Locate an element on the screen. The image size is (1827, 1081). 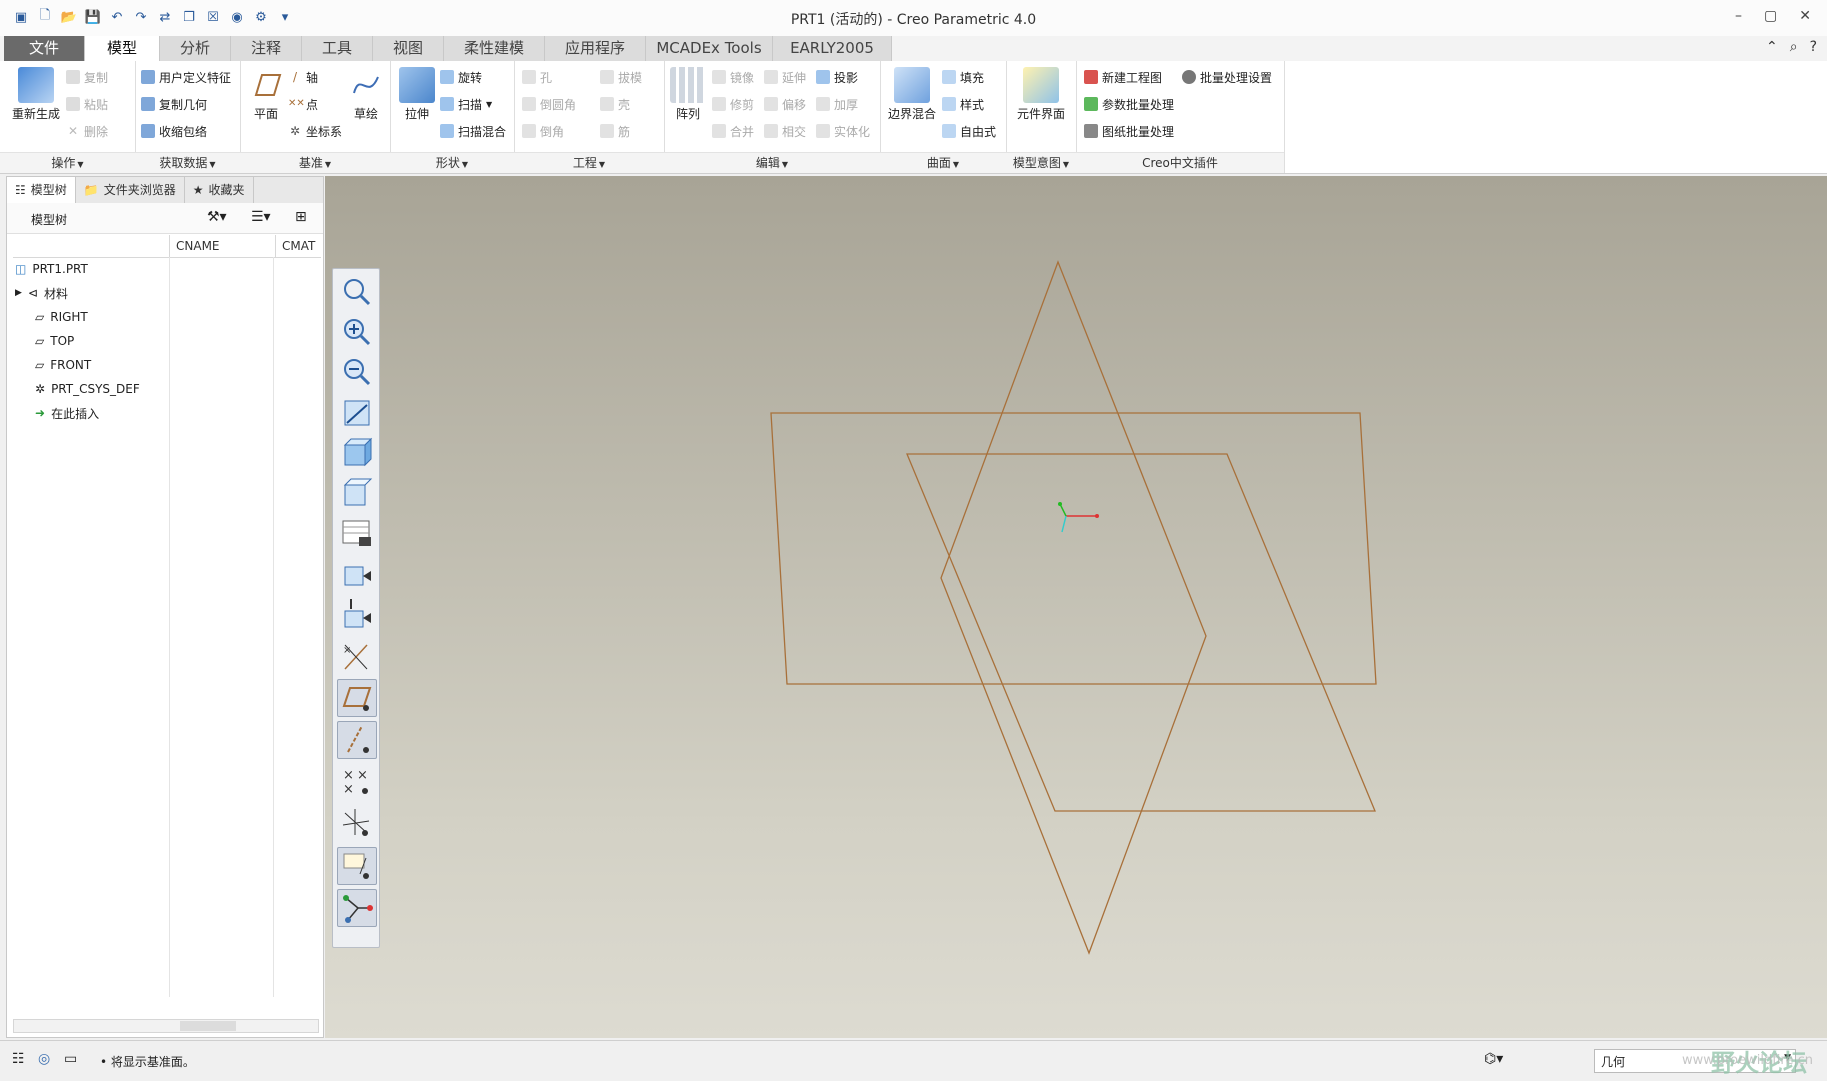
tree-item-insert-here: ➜ 在此插入 is located at coordinates (67, 413).